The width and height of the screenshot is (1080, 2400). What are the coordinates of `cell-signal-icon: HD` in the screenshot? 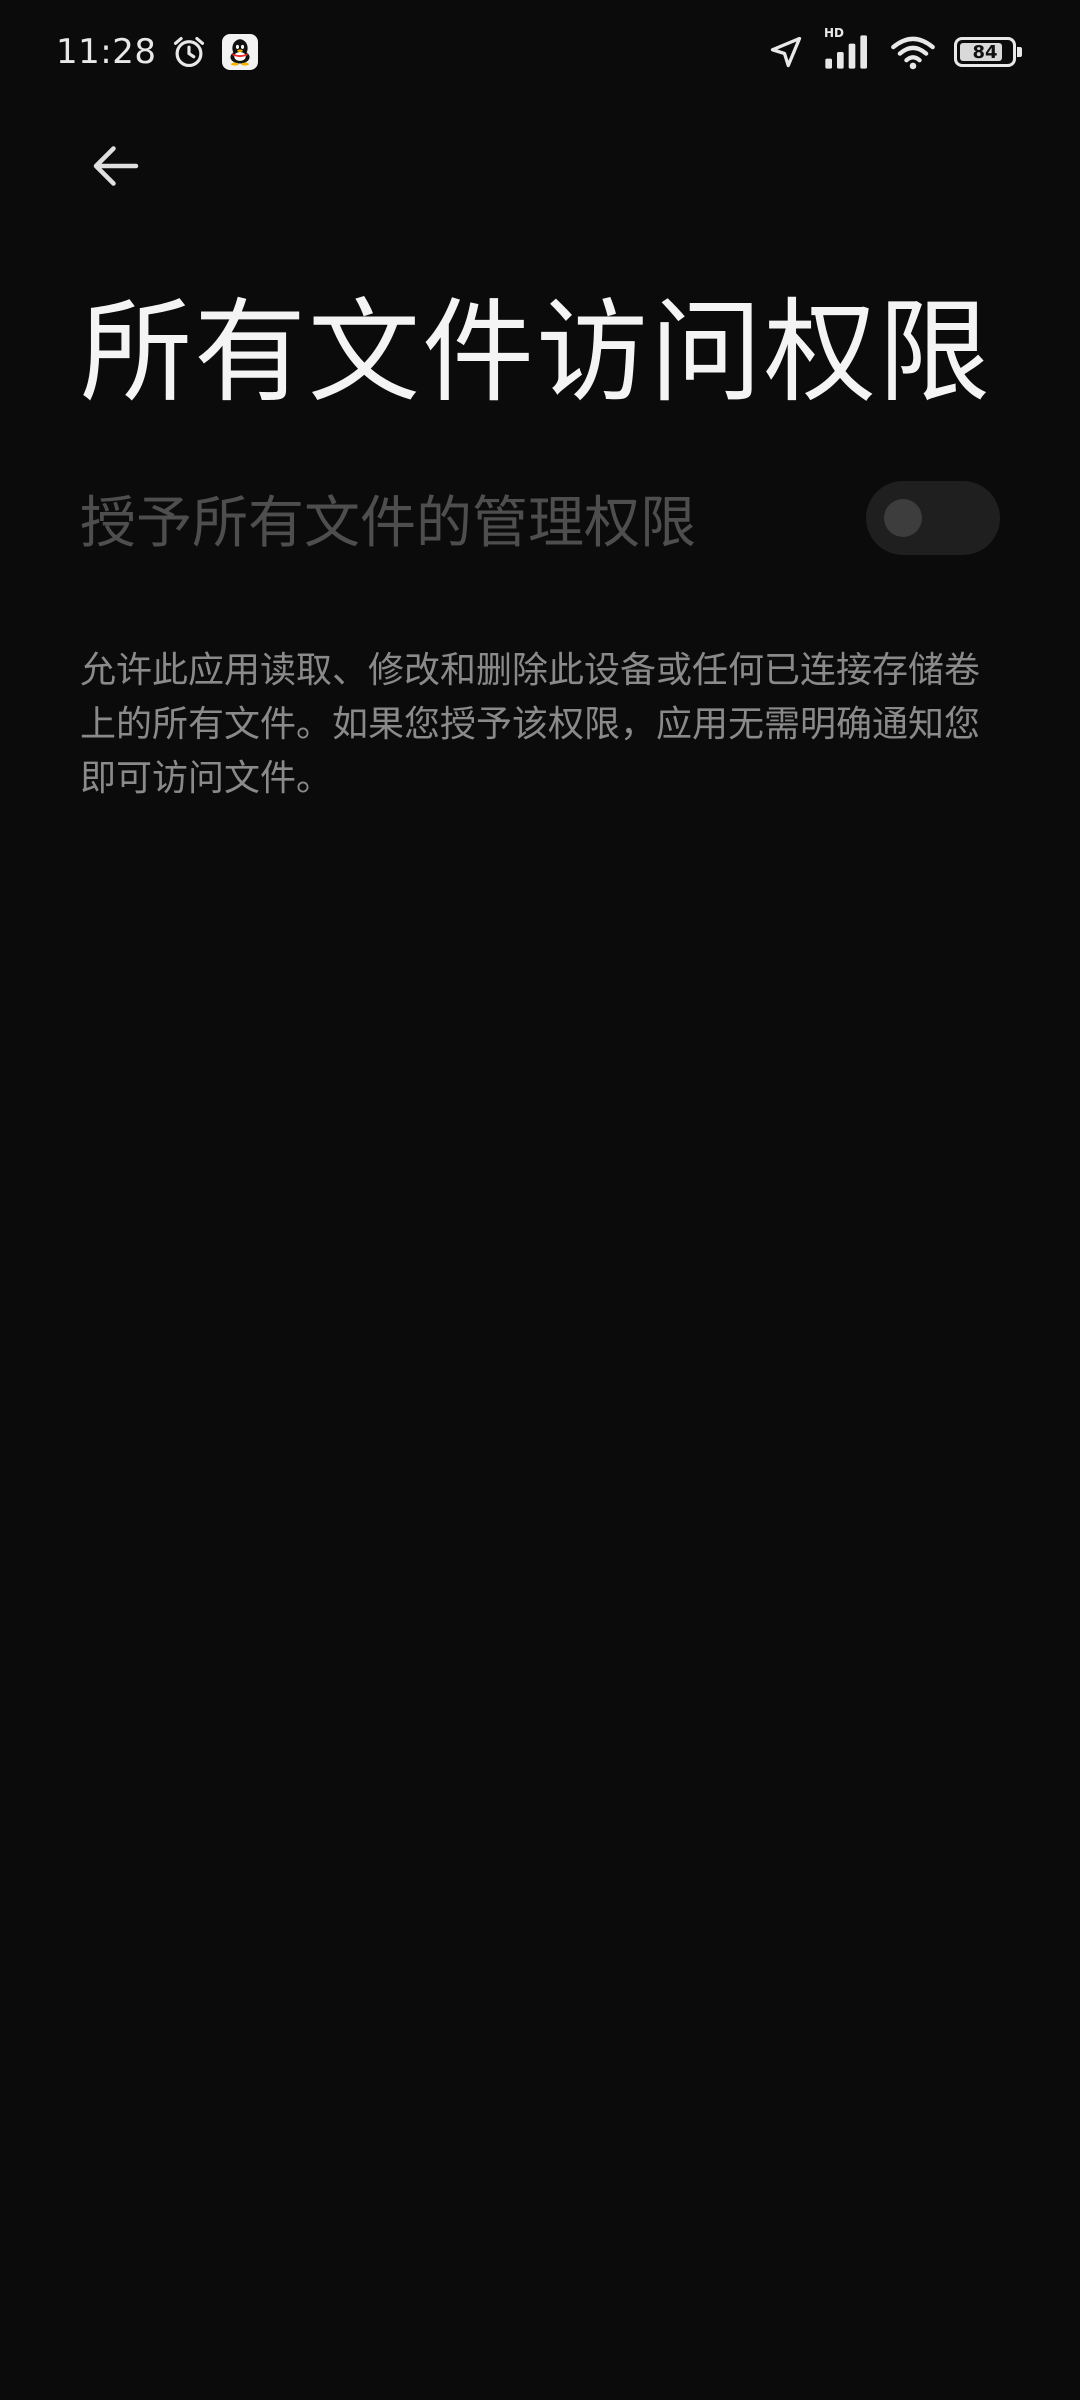 It's located at (847, 49).